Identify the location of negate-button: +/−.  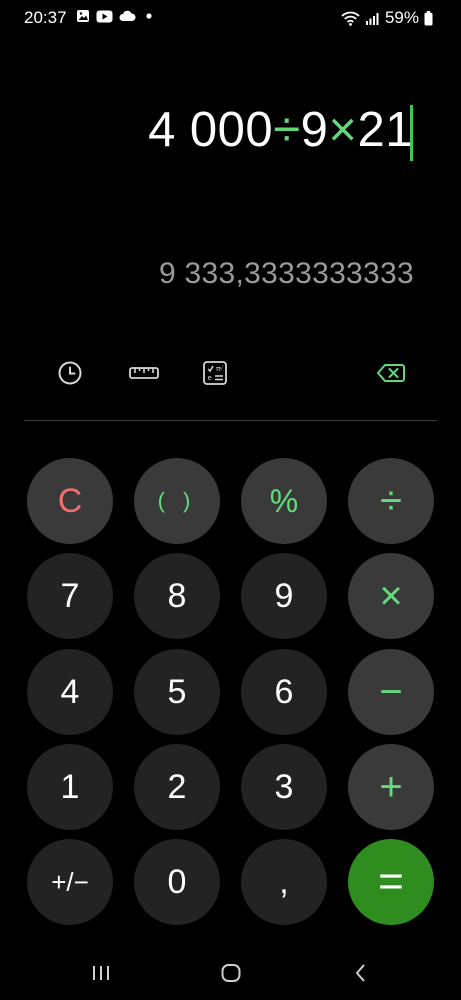
(70, 882).